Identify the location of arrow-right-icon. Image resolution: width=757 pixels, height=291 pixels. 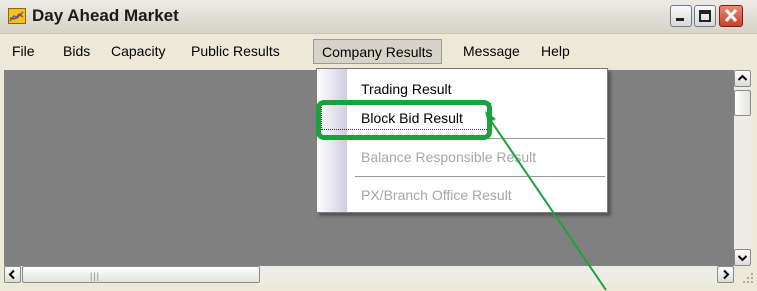
(726, 274).